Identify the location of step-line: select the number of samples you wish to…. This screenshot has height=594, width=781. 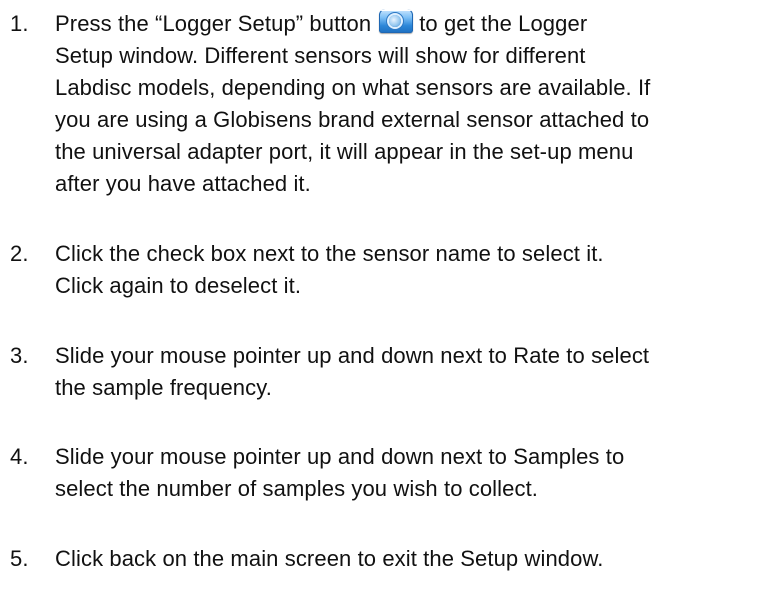
(297, 488).